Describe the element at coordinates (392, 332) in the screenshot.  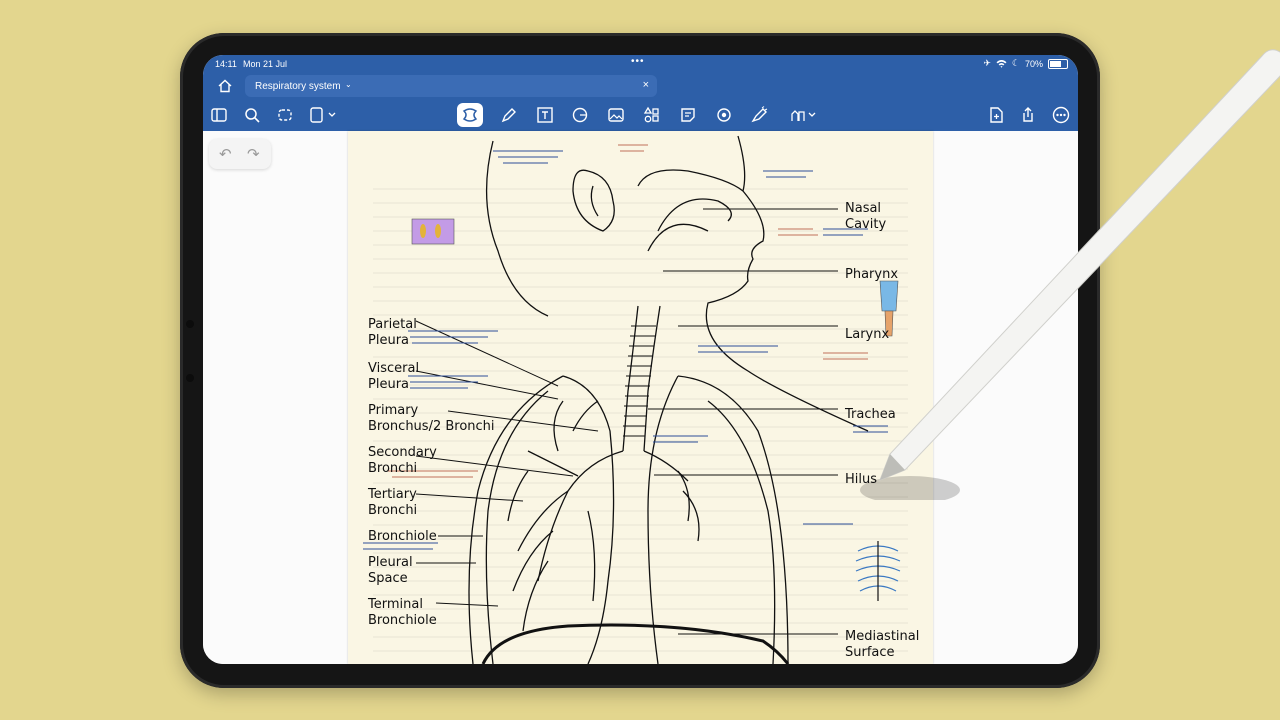
I see `label-parietal-pleura: Parietal Pleura` at that location.